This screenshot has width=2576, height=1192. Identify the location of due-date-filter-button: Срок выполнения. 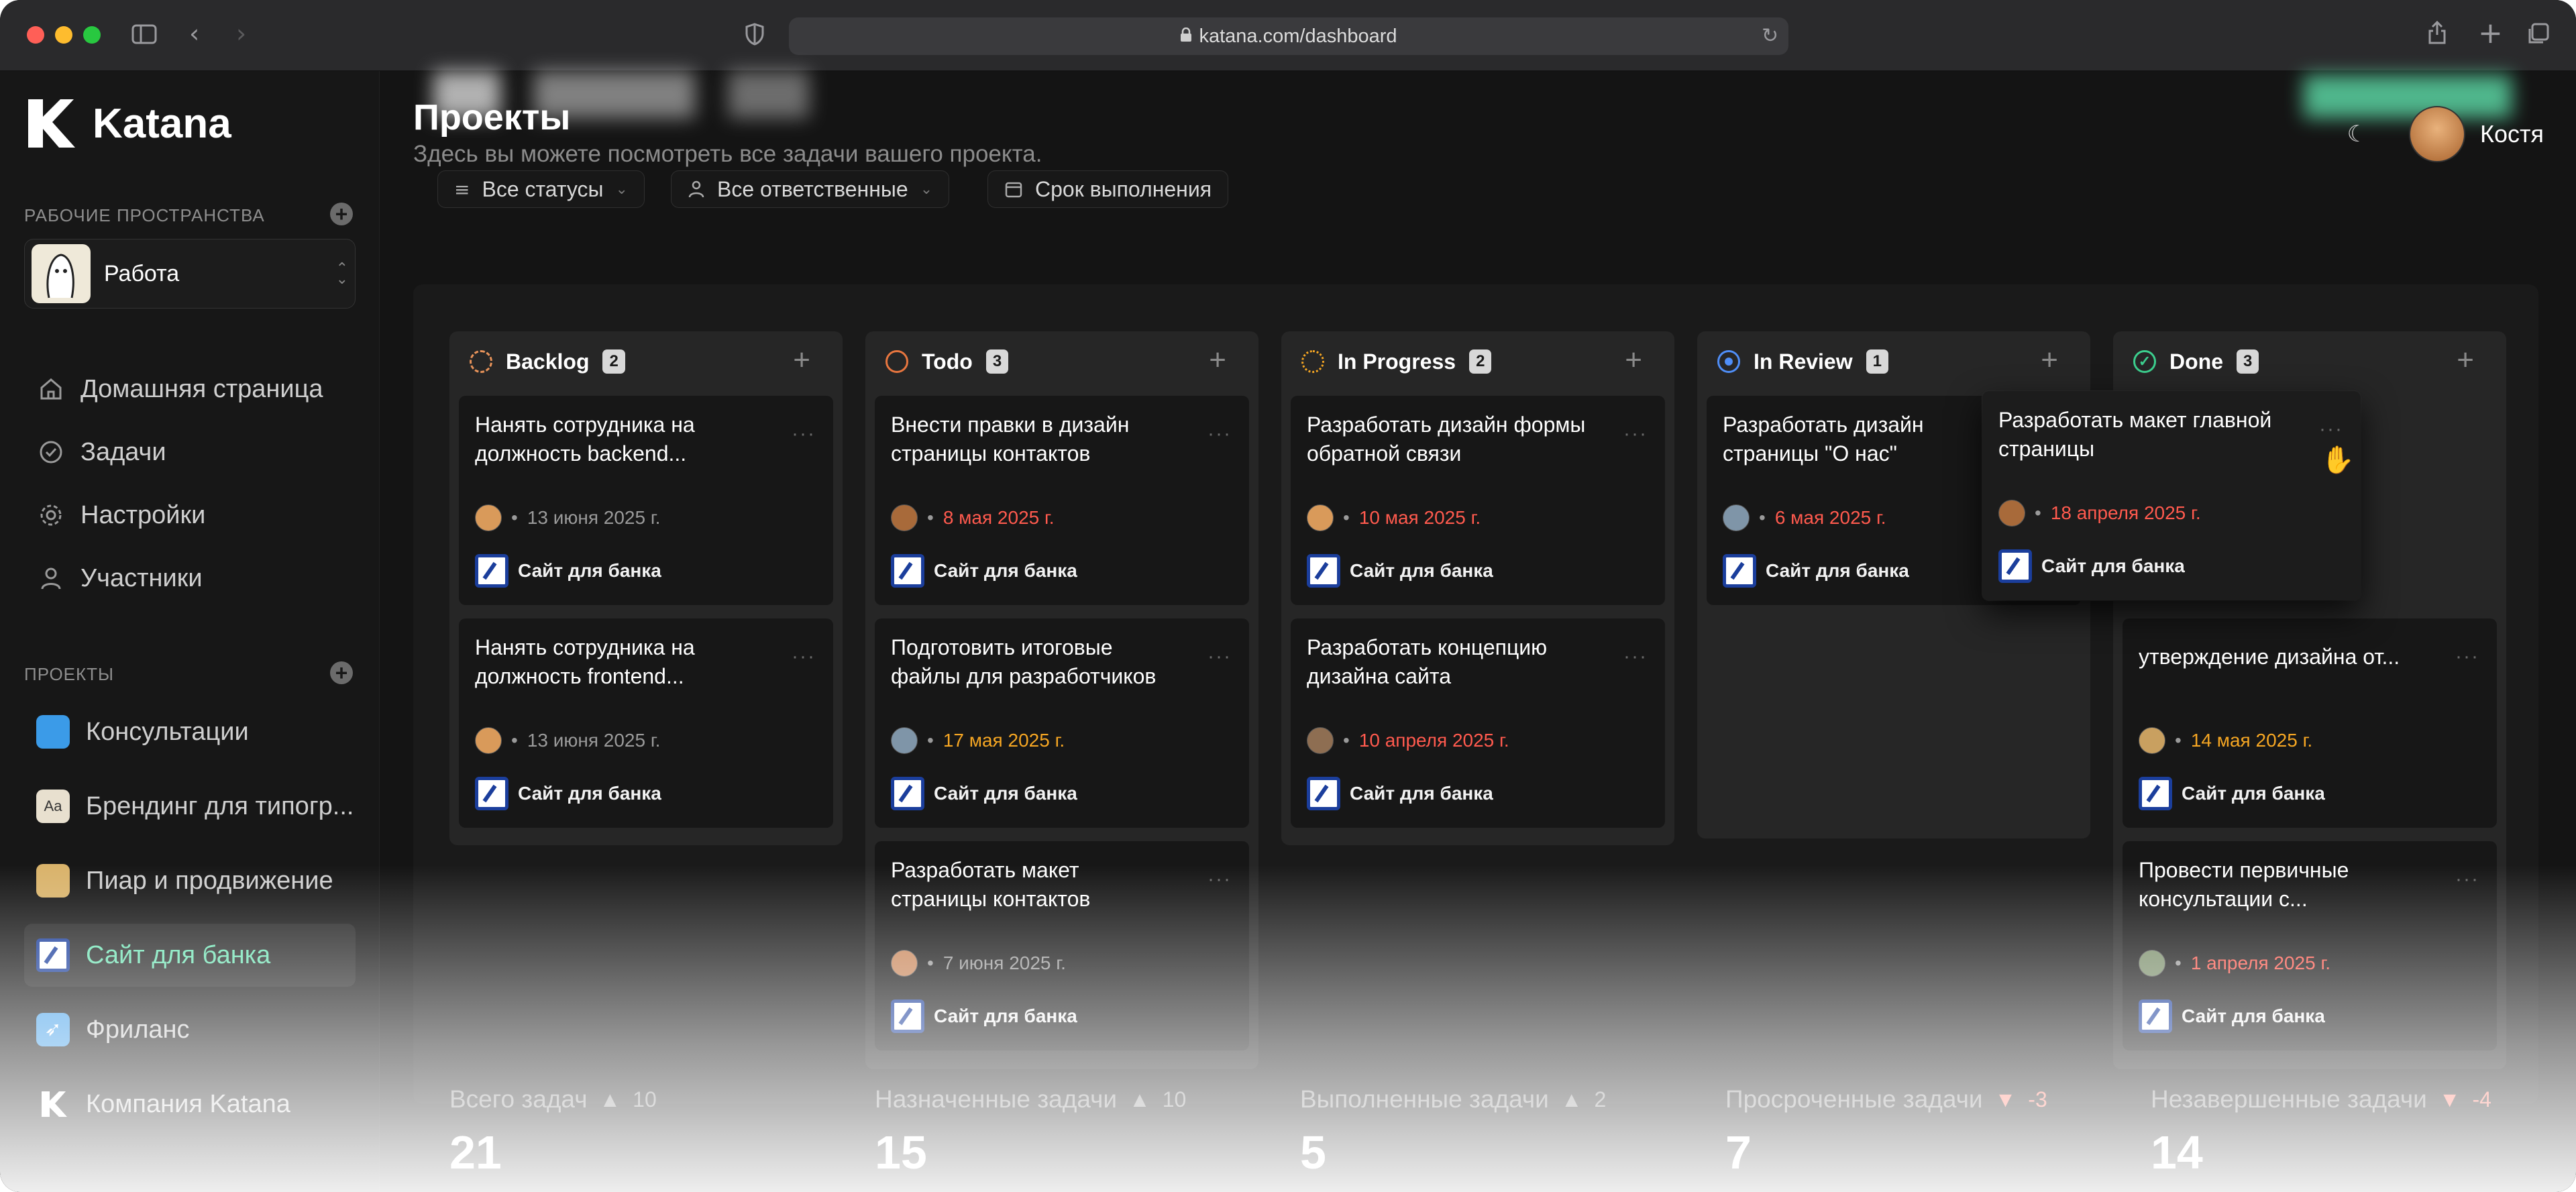
(1108, 189).